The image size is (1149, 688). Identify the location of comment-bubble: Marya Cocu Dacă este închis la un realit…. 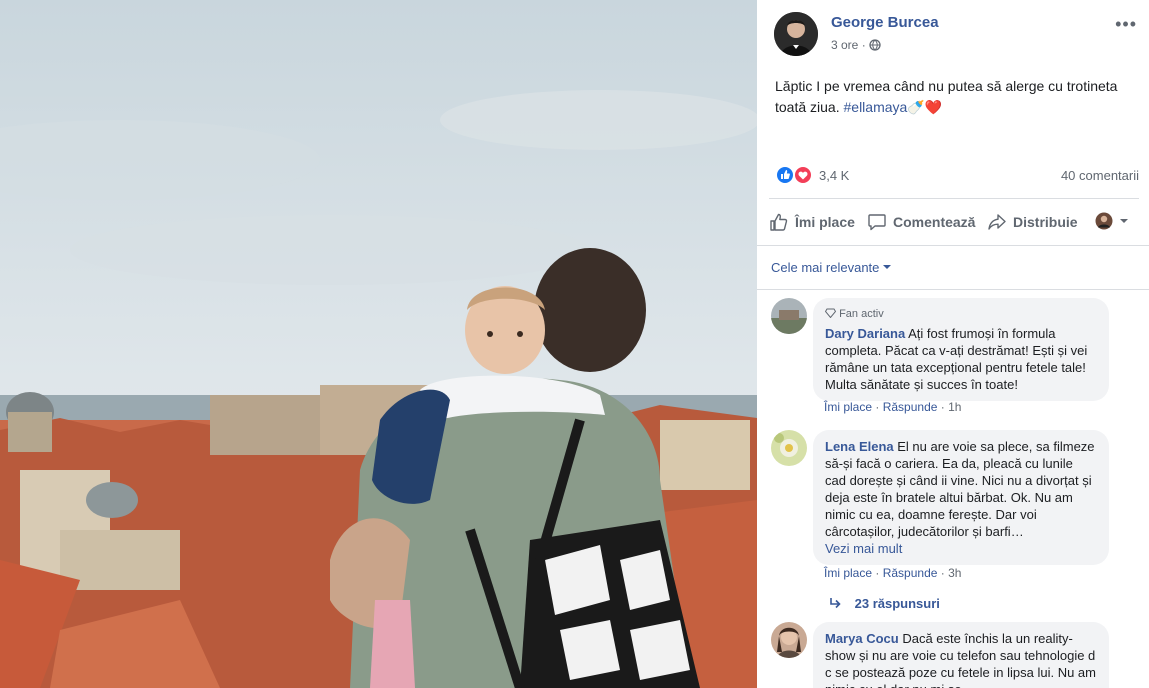
(961, 655).